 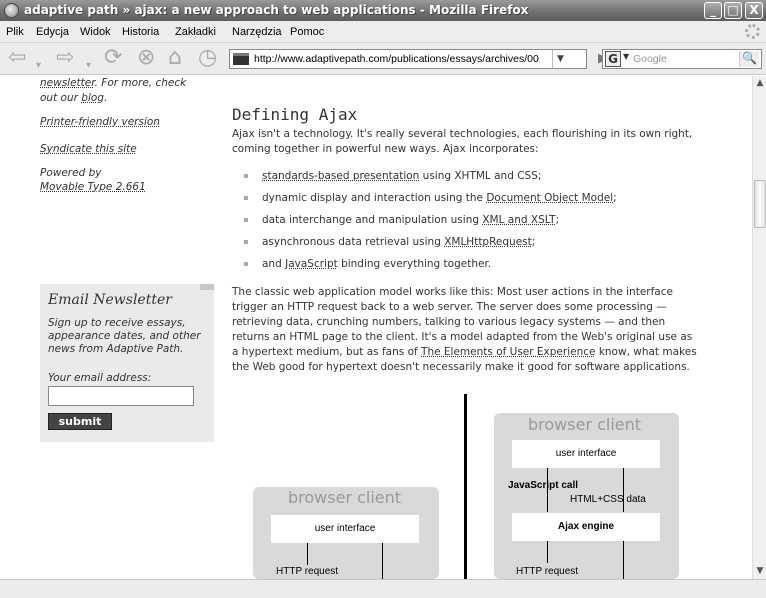 What do you see at coordinates (80, 421) in the screenshot?
I see `submit-button: submit` at bounding box center [80, 421].